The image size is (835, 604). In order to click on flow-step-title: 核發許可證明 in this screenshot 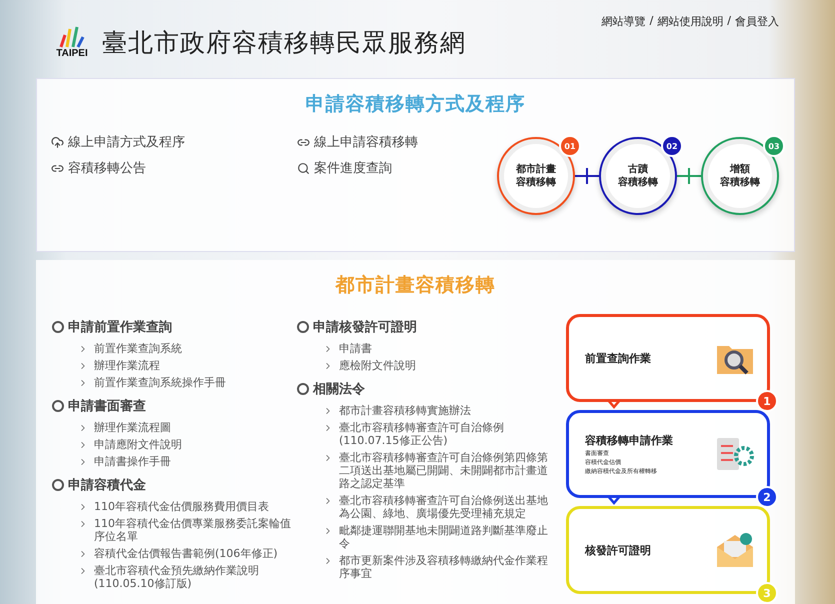, I will do `click(618, 550)`.